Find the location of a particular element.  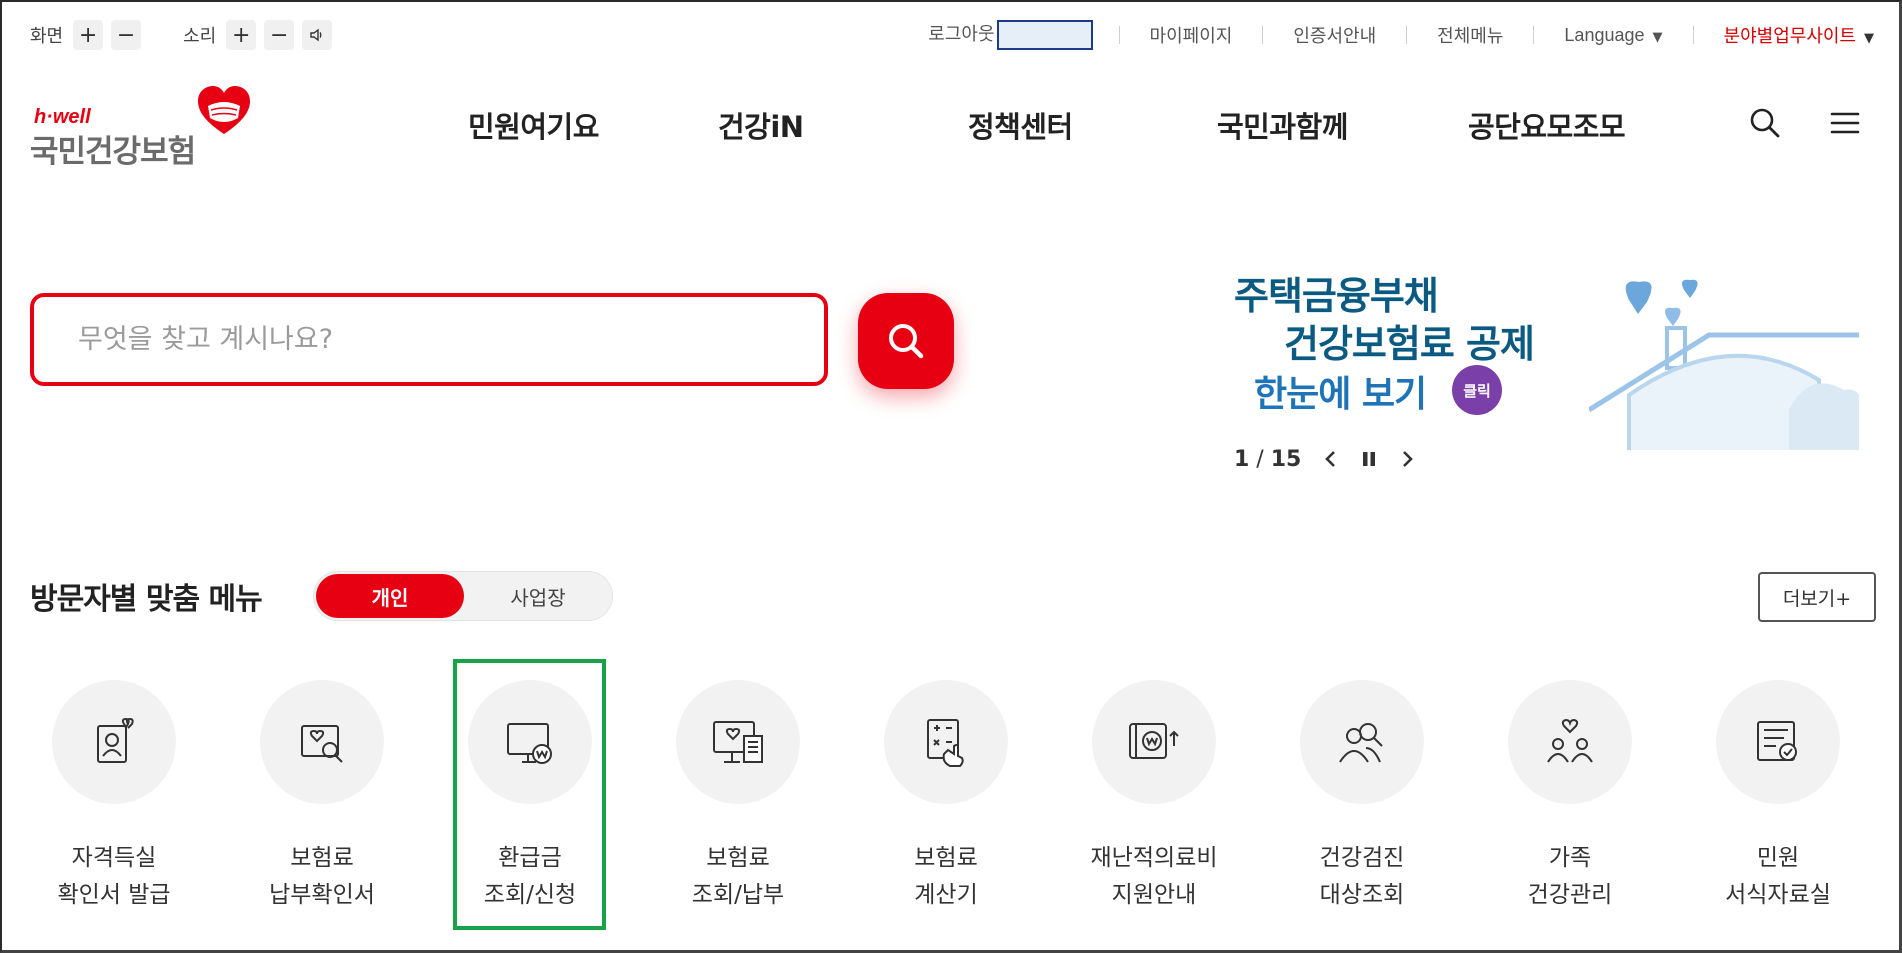

quick-menu-item: 환급금조회/신청 is located at coordinates (518, 800).